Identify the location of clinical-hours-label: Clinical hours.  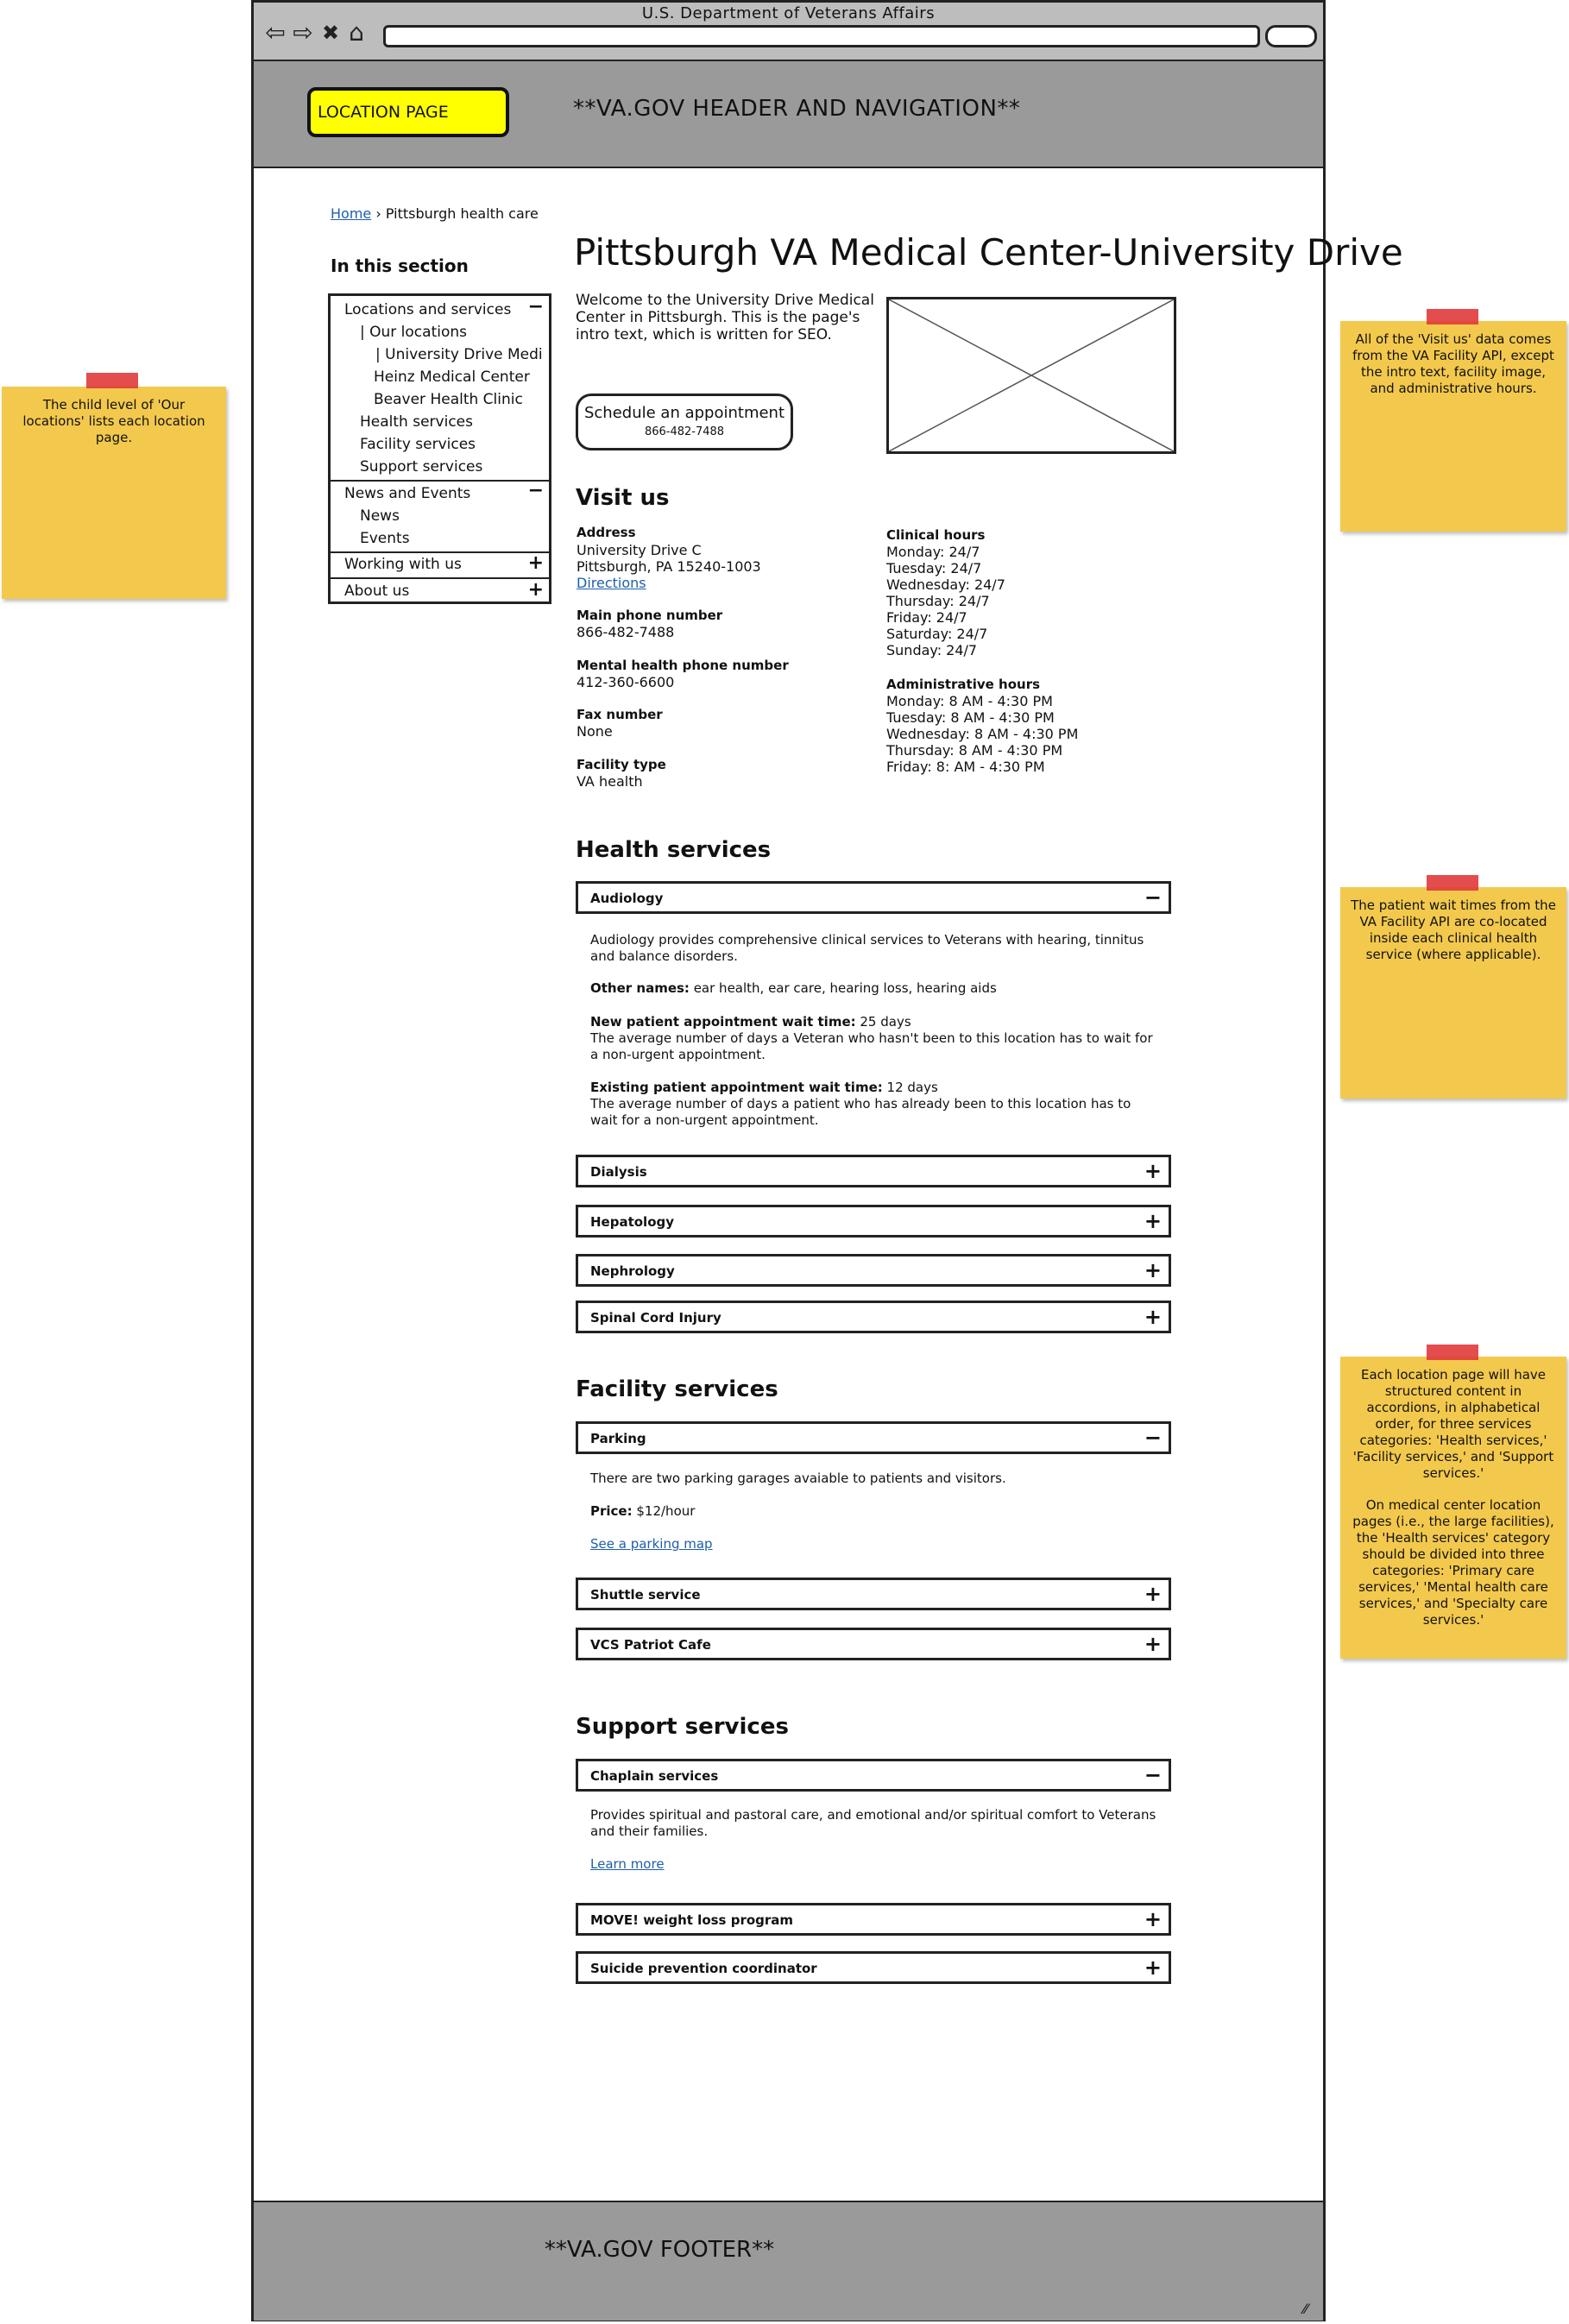
(936, 535).